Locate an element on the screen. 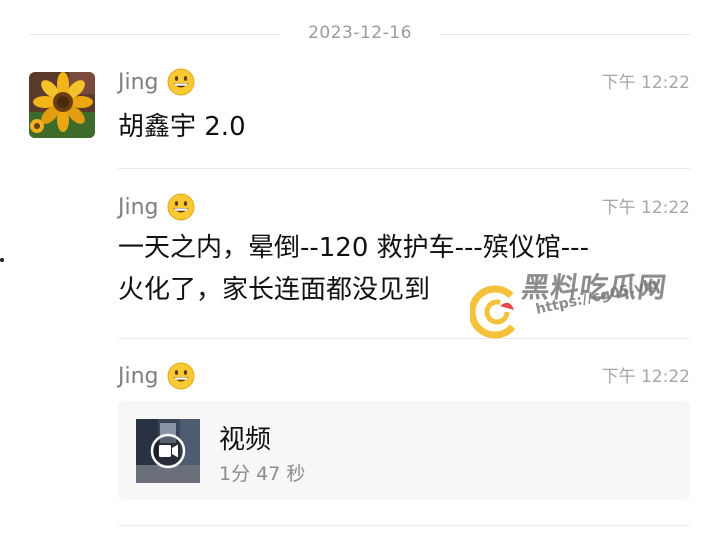 This screenshot has height=537, width=720. avatar is located at coordinates (62, 105).